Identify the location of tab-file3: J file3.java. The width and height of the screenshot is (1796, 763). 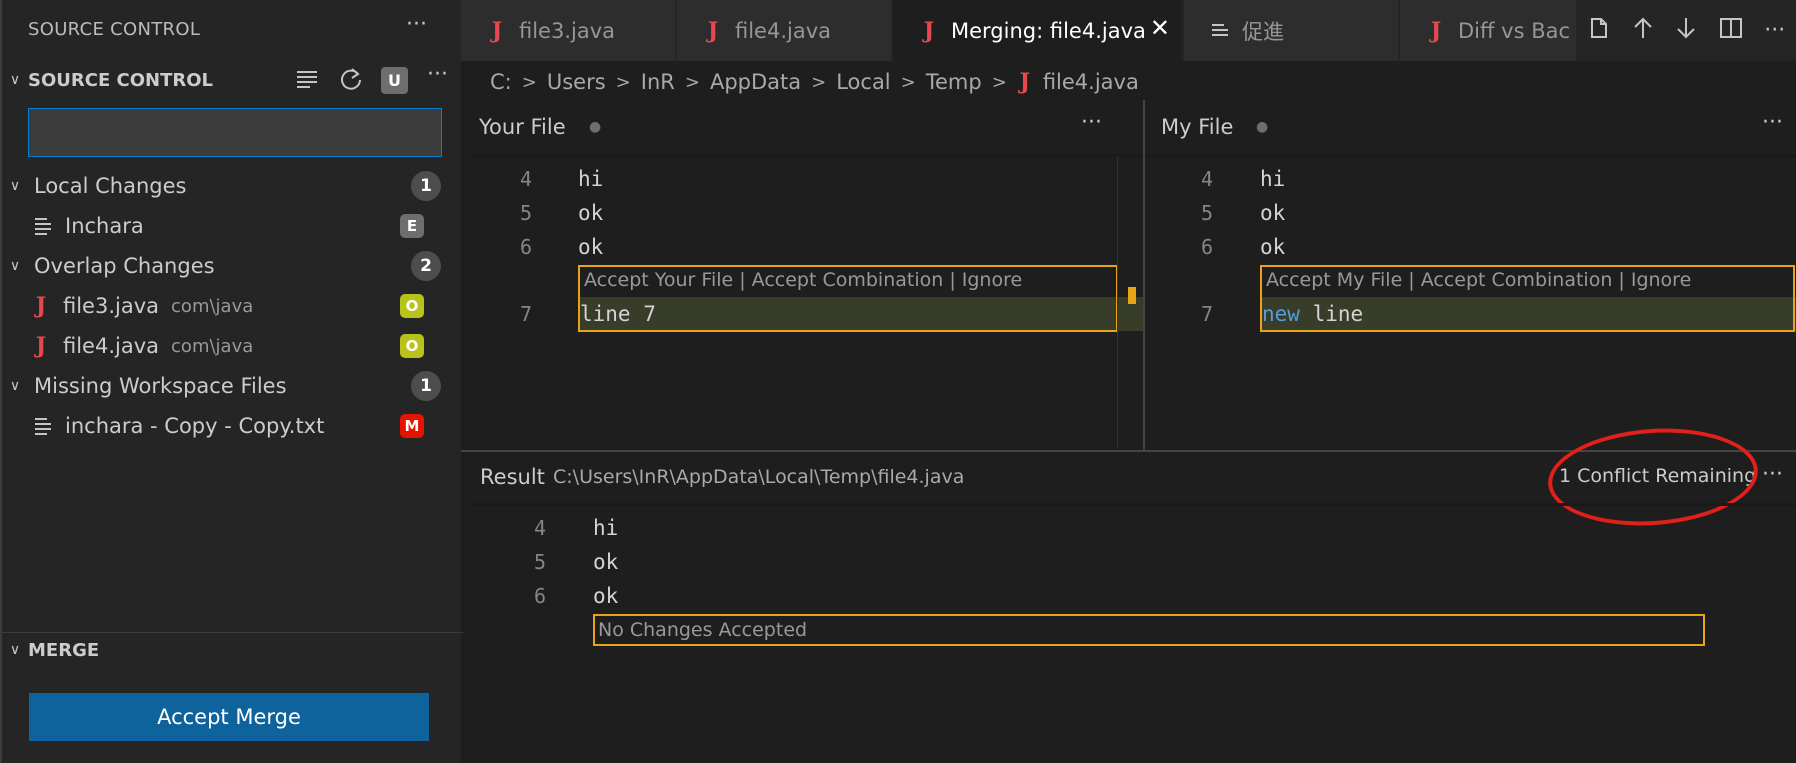
(568, 30).